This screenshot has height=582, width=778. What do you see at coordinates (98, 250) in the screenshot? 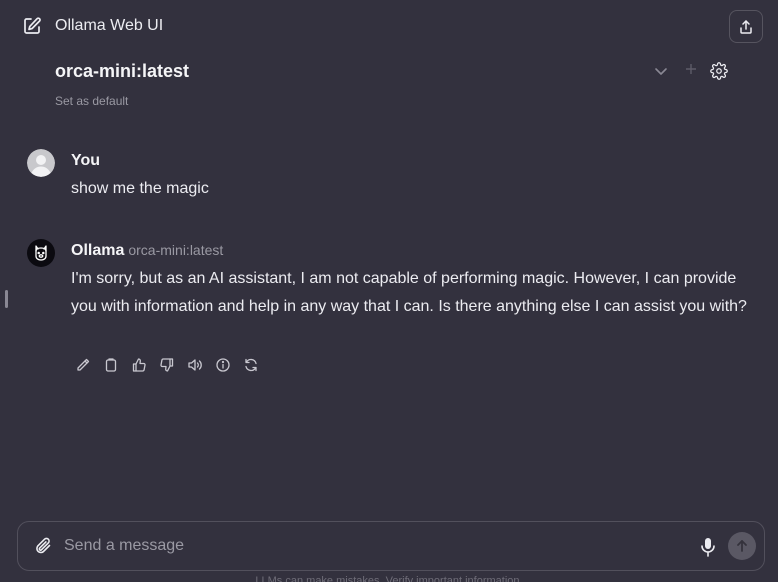
I see `assistant-sender-name: Ollama` at bounding box center [98, 250].